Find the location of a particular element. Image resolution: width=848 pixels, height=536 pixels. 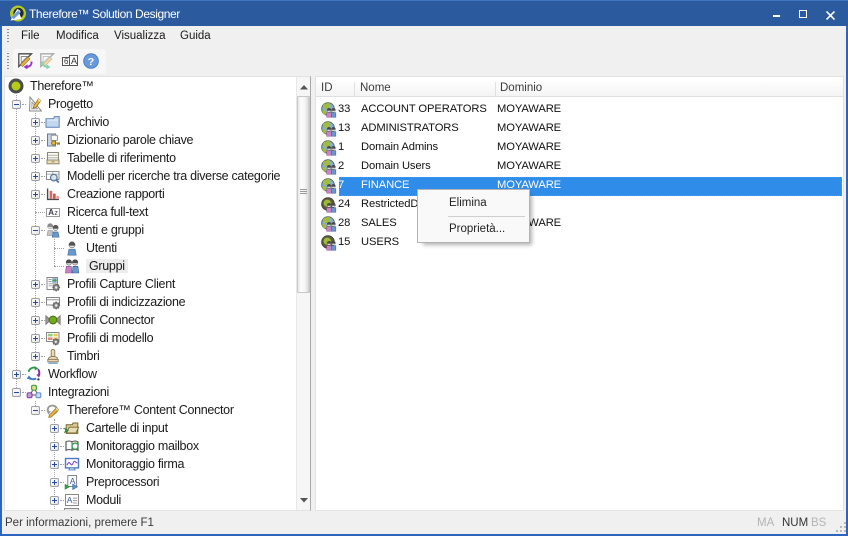

svg-text: 6 is located at coordinates (66, 61).